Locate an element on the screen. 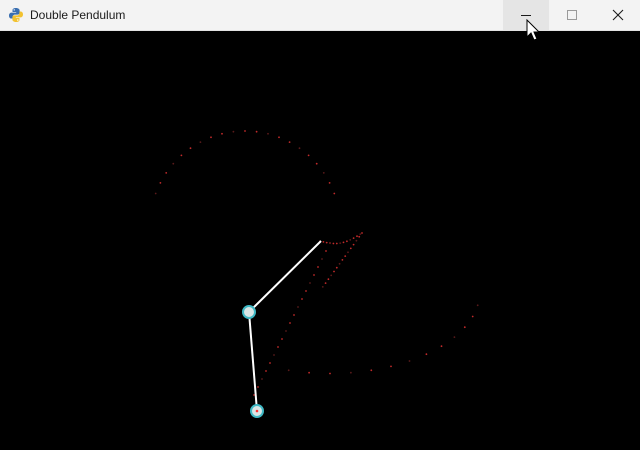  lower-rod is located at coordinates (253, 361).